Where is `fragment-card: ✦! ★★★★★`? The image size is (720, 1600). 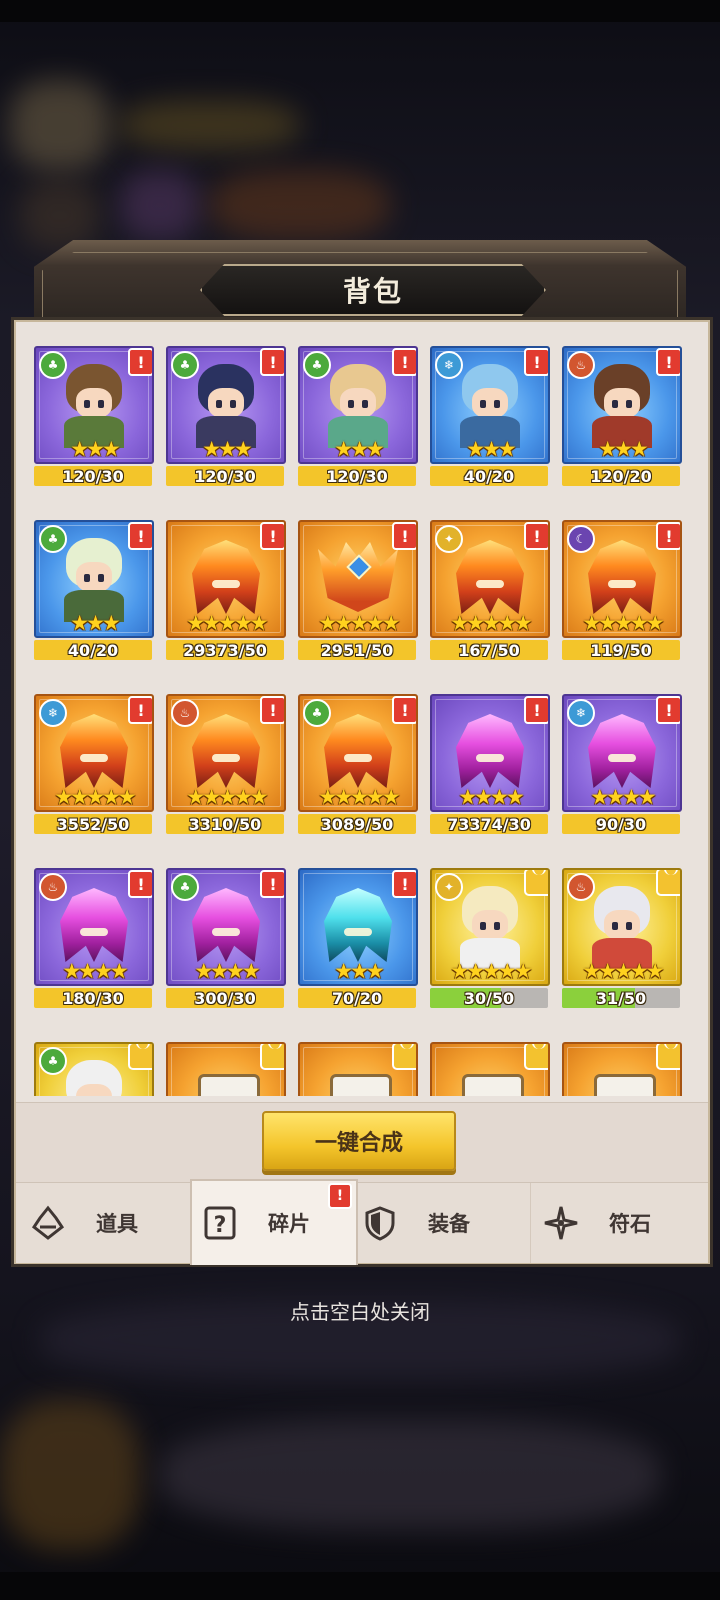
fragment-card: ✦! ★★★★★ is located at coordinates (490, 579).